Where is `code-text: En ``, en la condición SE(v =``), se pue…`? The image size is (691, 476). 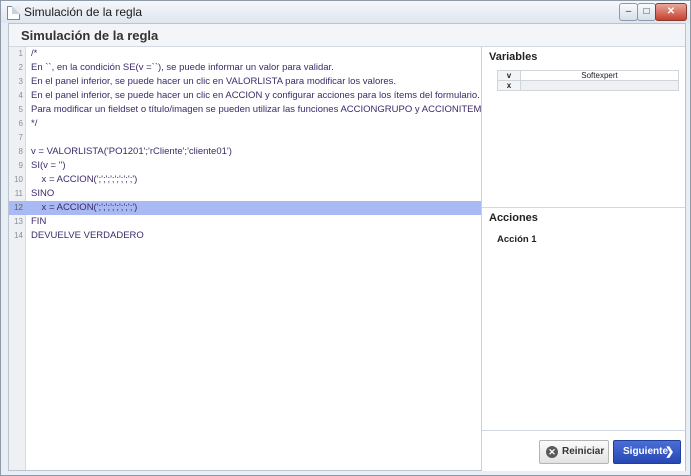
code-text: En ``, en la condición SE(v =``), se pue… is located at coordinates (182, 67).